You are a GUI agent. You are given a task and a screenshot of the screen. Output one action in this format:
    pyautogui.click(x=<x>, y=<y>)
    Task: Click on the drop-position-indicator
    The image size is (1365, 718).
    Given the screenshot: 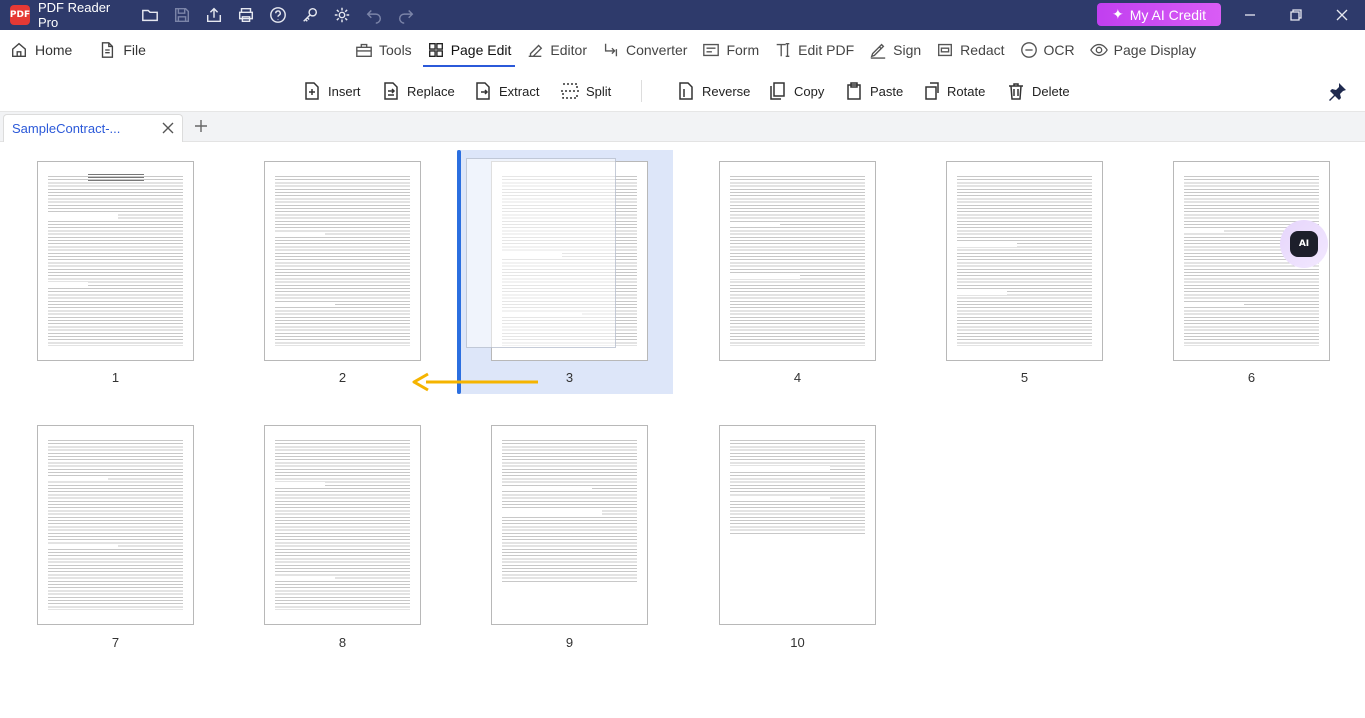 What is the action you would take?
    pyautogui.click(x=459, y=272)
    